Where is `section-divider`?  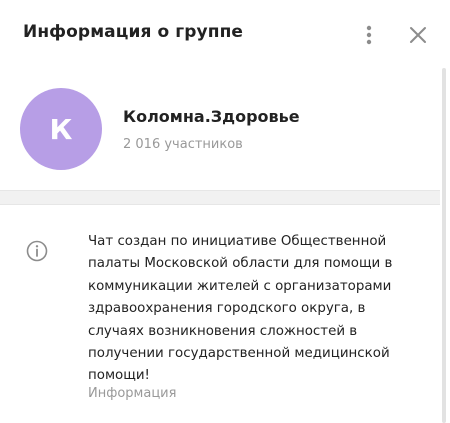
section-divider is located at coordinates (220, 197).